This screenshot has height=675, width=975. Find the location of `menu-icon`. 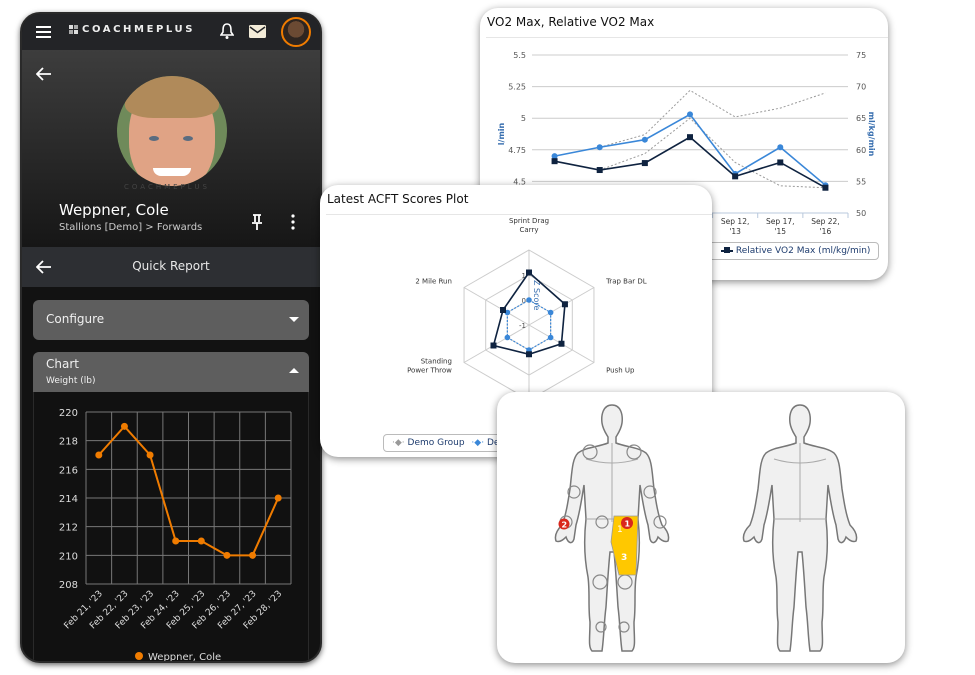

menu-icon is located at coordinates (44, 32).